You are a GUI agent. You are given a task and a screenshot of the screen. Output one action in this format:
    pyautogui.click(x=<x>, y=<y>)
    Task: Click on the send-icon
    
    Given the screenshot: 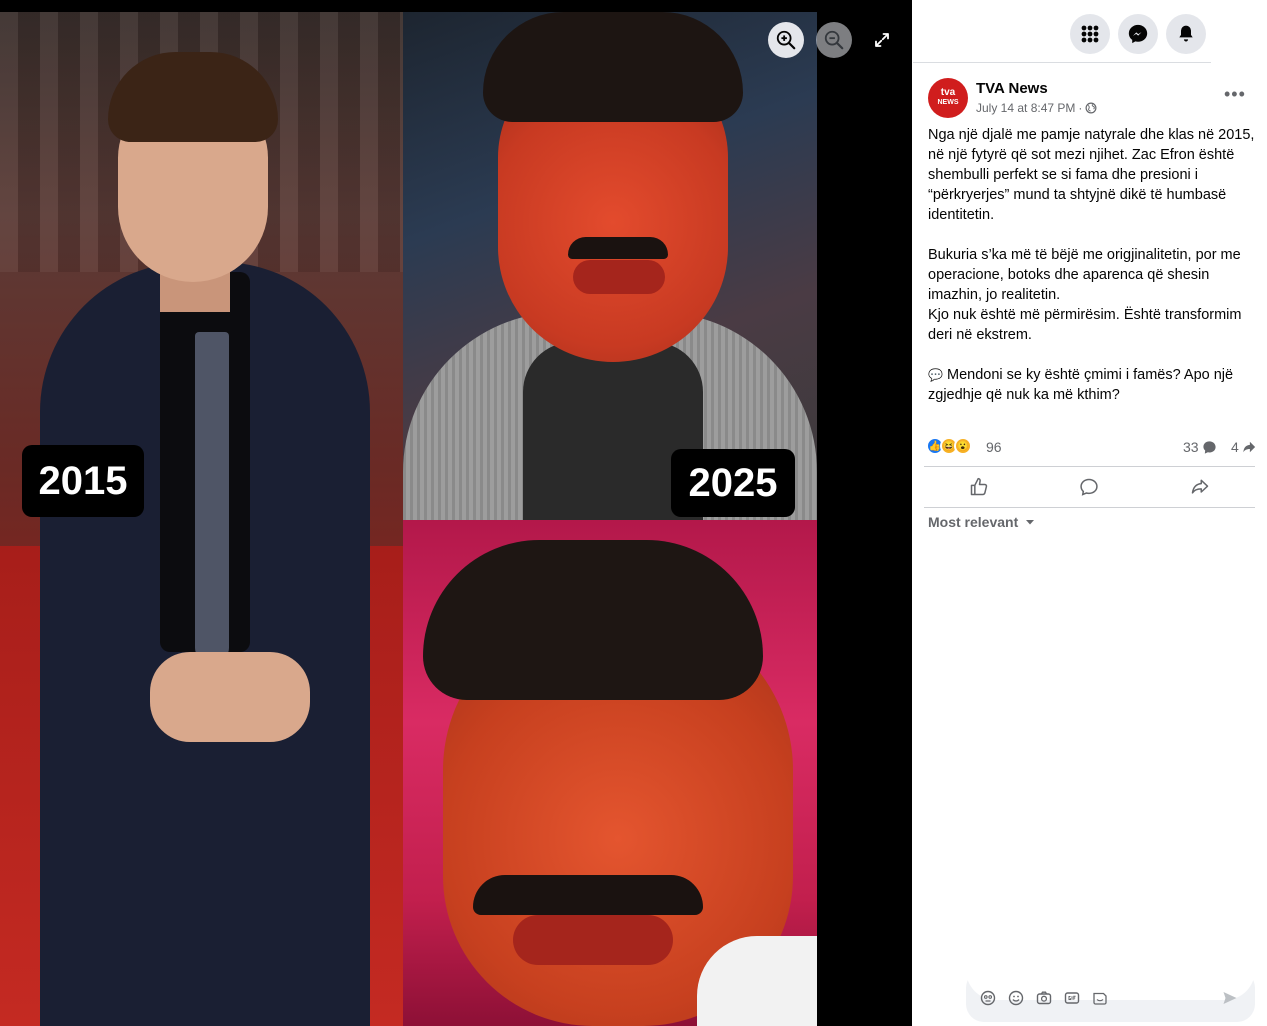 What is the action you would take?
    pyautogui.click(x=1230, y=998)
    